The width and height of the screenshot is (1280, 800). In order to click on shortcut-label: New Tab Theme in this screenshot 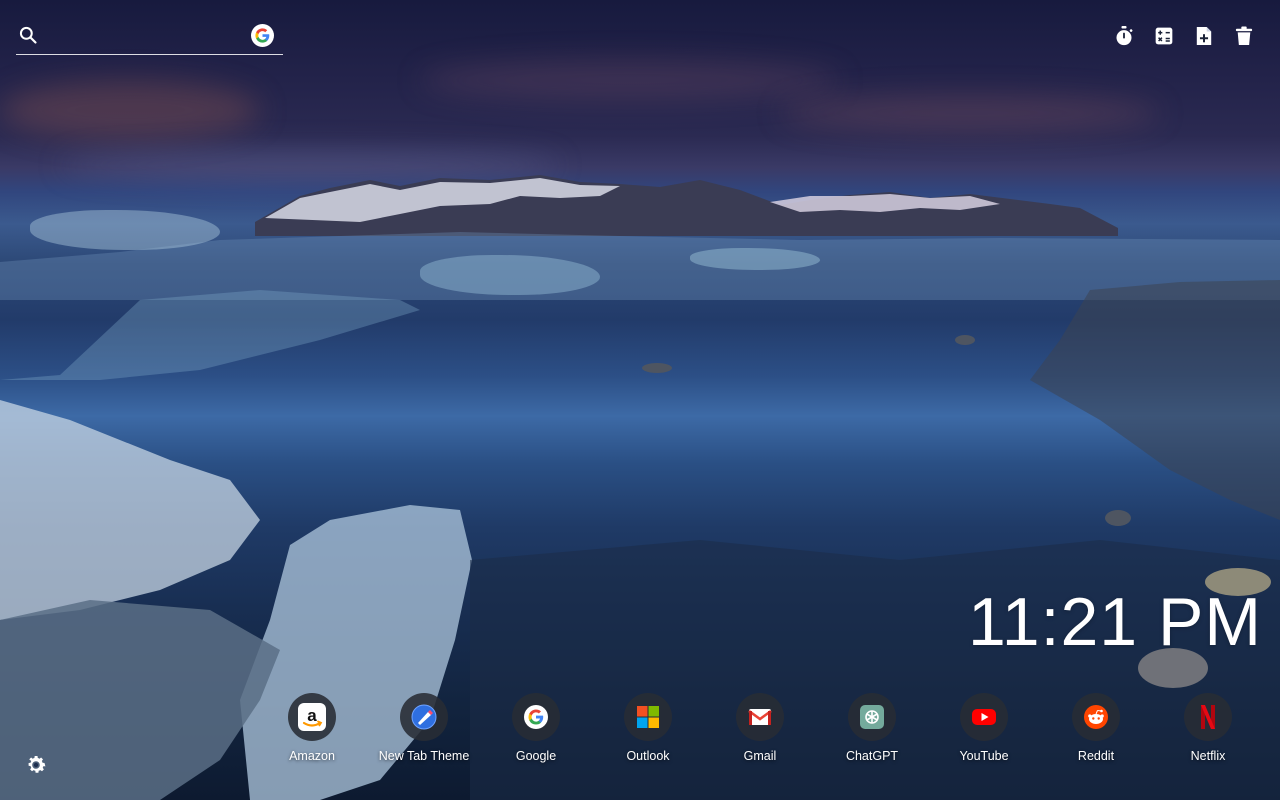, I will do `click(424, 756)`.